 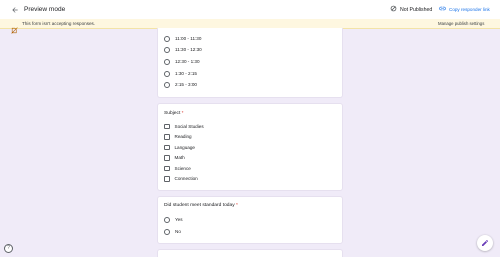 I want to click on publish-status-icon, so click(x=393, y=9).